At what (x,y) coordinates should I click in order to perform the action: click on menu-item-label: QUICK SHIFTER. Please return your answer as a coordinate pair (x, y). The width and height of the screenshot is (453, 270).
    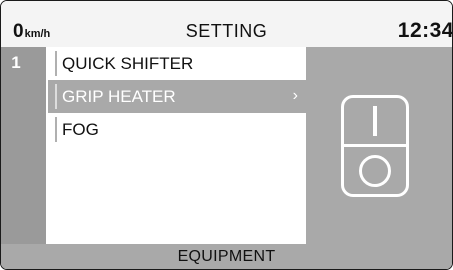
    Looking at the image, I should click on (128, 63).